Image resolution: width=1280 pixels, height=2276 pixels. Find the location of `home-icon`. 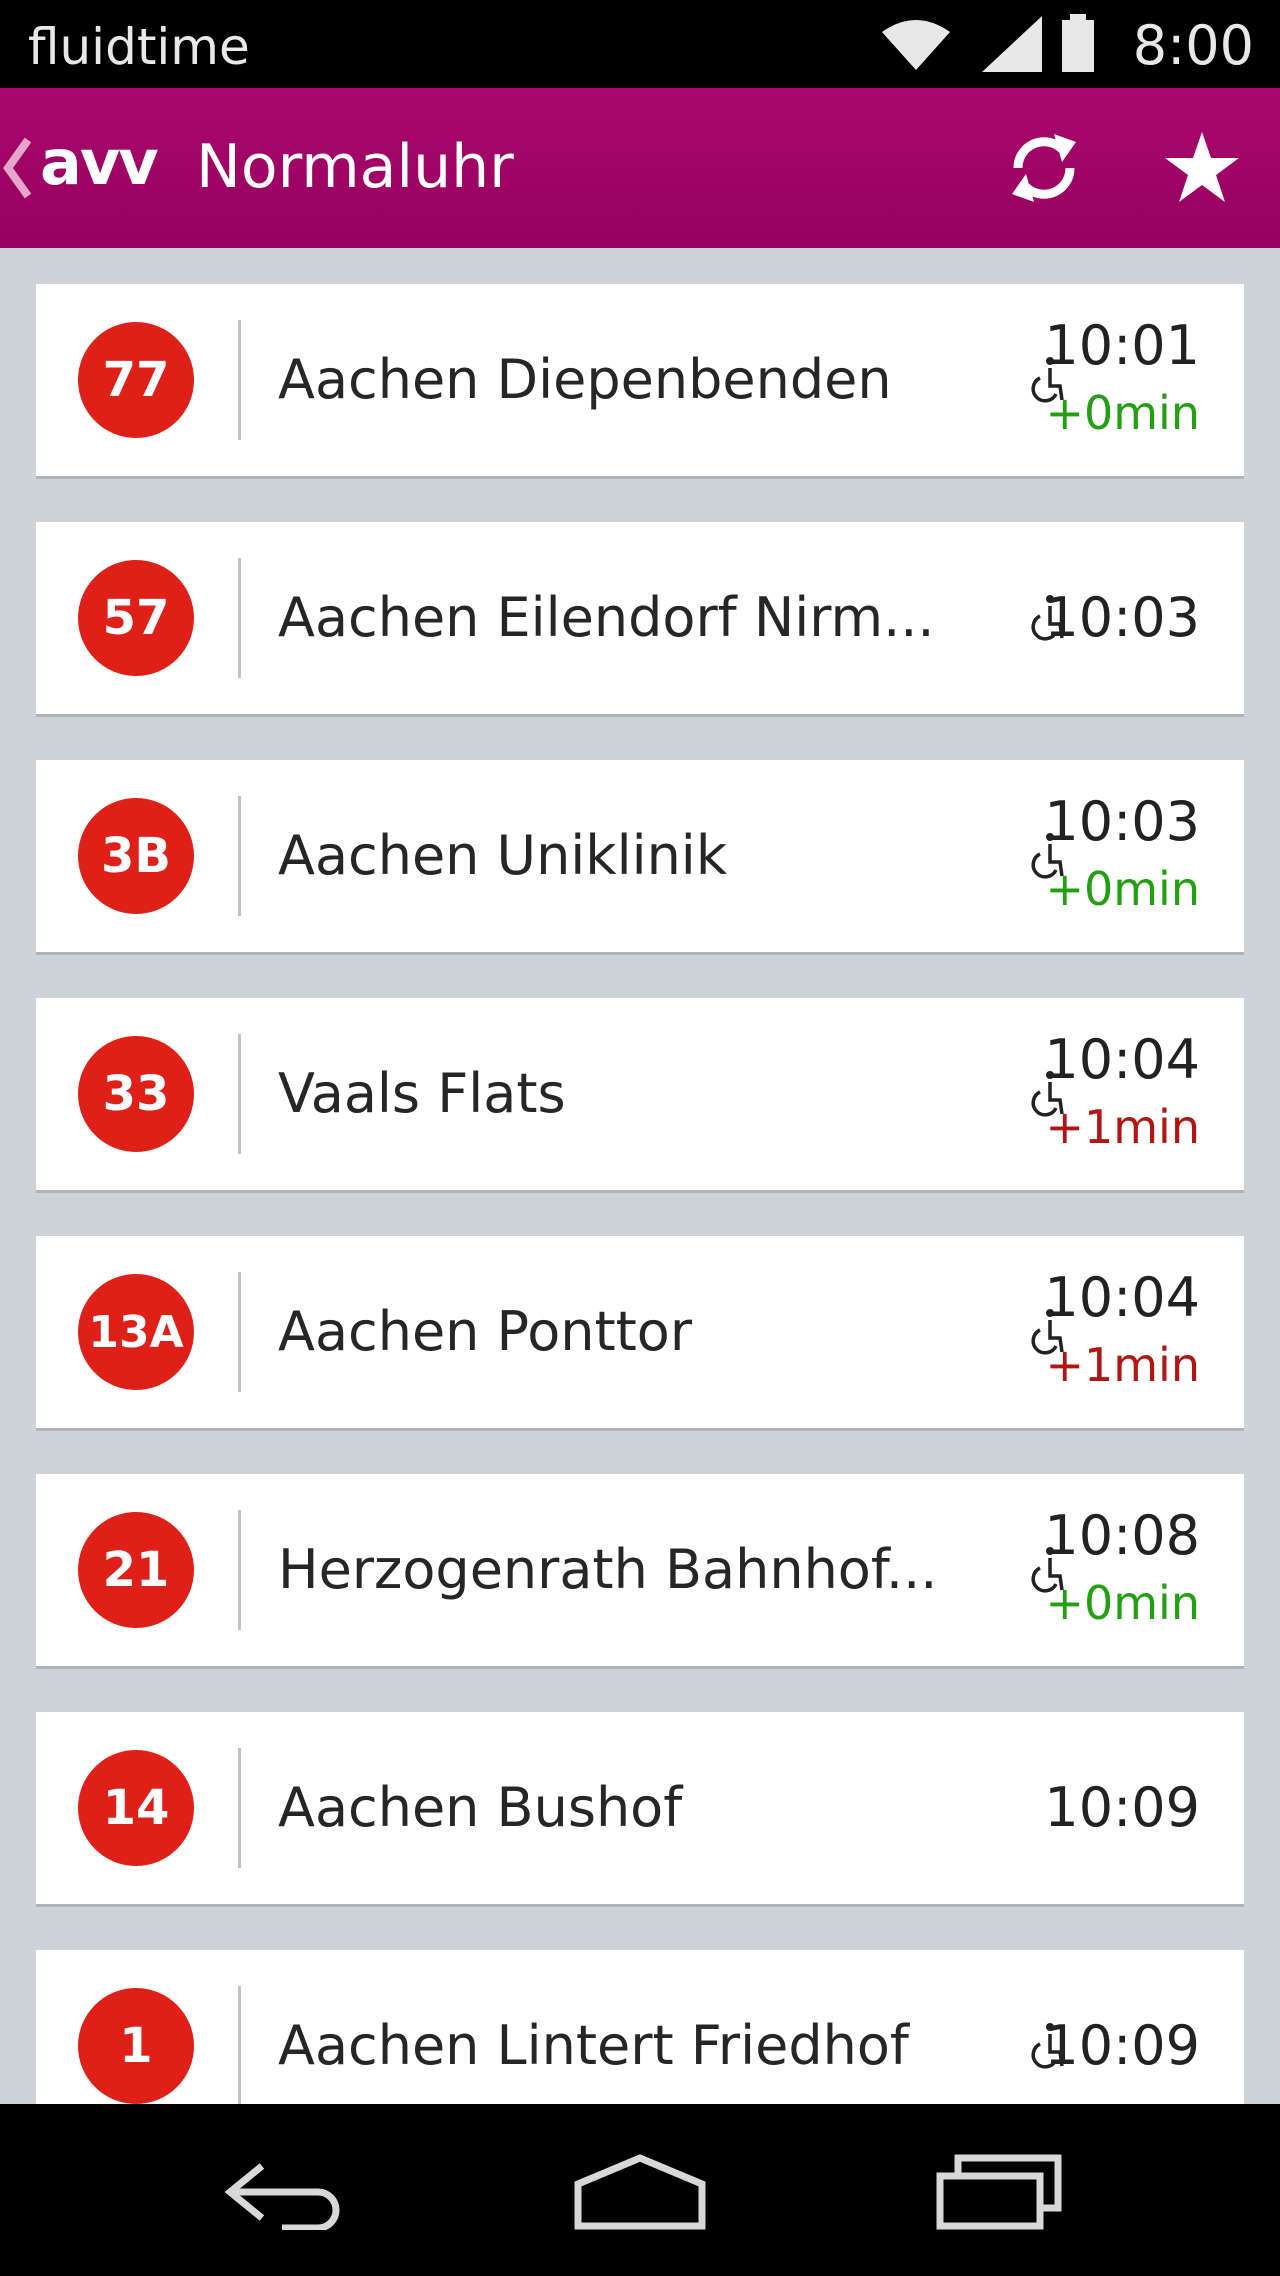

home-icon is located at coordinates (640, 2192).